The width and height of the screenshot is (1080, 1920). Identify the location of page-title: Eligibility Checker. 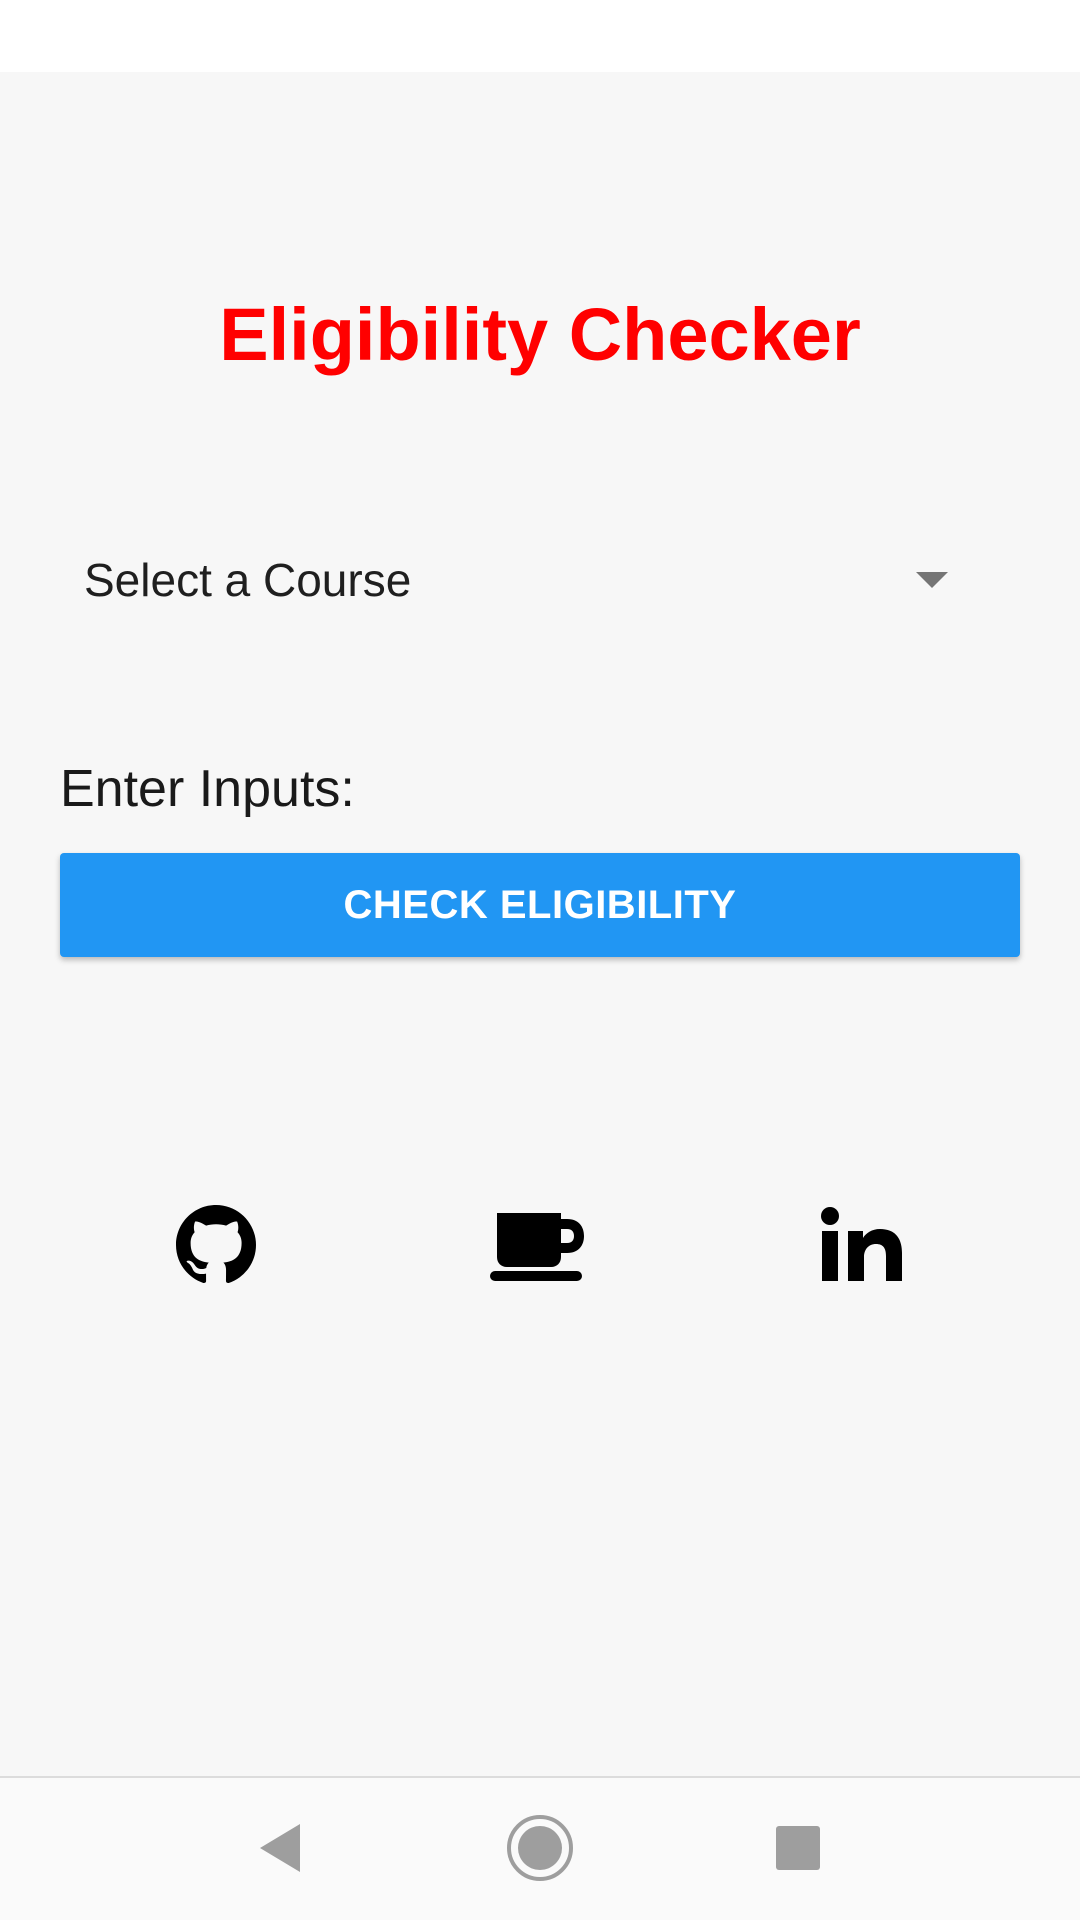
(540, 334).